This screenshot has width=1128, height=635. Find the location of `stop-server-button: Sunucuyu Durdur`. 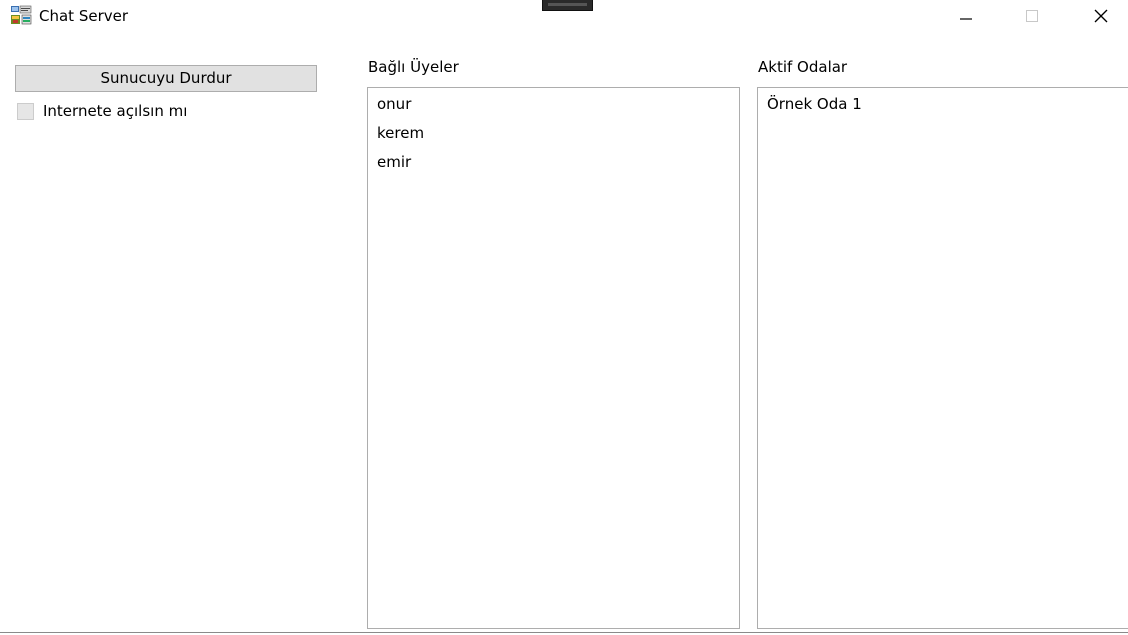

stop-server-button: Sunucuyu Durdur is located at coordinates (166, 78).